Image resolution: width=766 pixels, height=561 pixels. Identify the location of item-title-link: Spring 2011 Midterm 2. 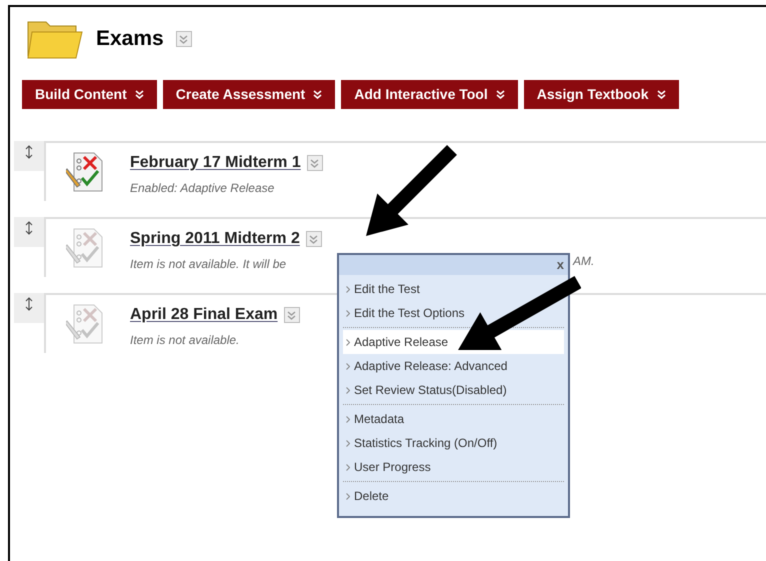
(215, 239).